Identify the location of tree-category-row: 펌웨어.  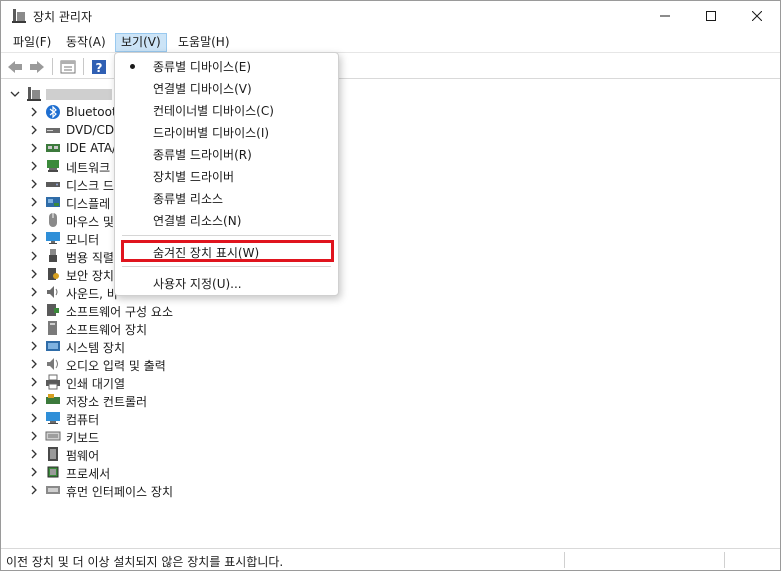
(390, 454).